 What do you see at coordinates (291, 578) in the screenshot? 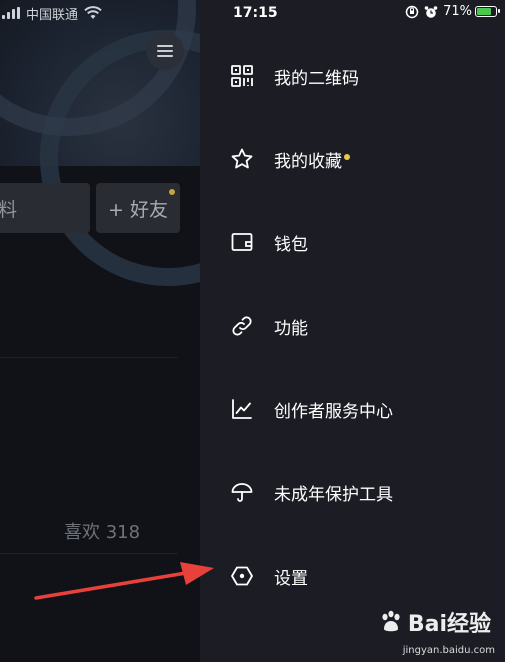
I see `drawer-item-label: 设置` at bounding box center [291, 578].